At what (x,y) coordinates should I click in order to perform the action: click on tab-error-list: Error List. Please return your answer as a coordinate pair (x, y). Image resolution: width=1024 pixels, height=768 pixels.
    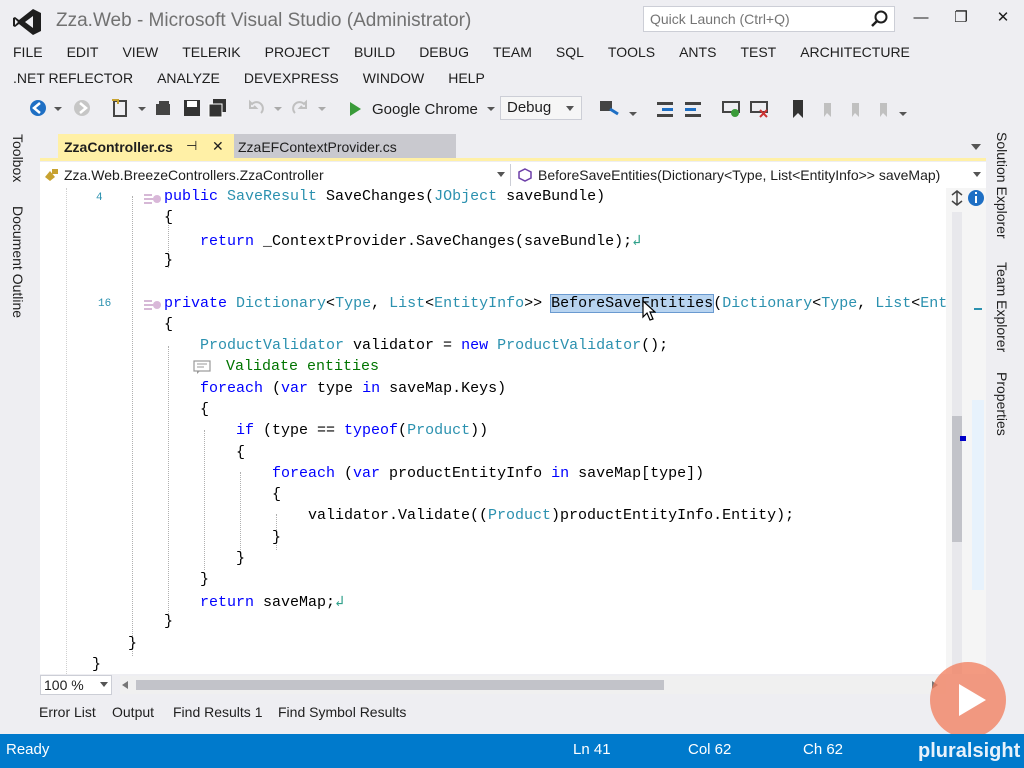
    Looking at the image, I should click on (67, 712).